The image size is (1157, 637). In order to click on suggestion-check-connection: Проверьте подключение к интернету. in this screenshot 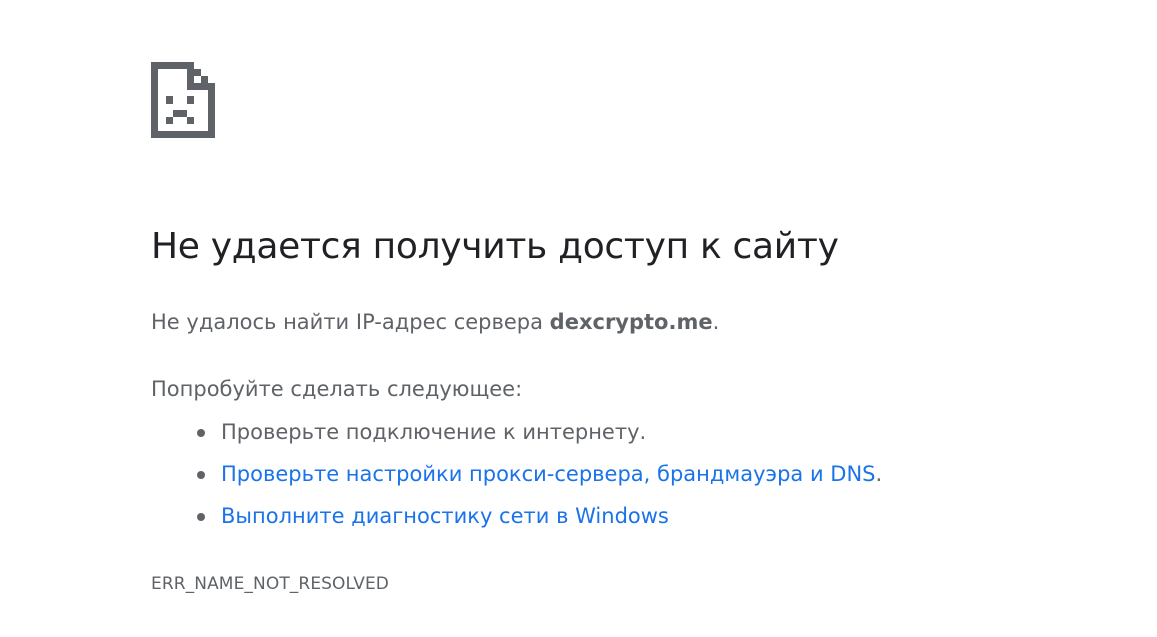, I will do `click(516, 437)`.